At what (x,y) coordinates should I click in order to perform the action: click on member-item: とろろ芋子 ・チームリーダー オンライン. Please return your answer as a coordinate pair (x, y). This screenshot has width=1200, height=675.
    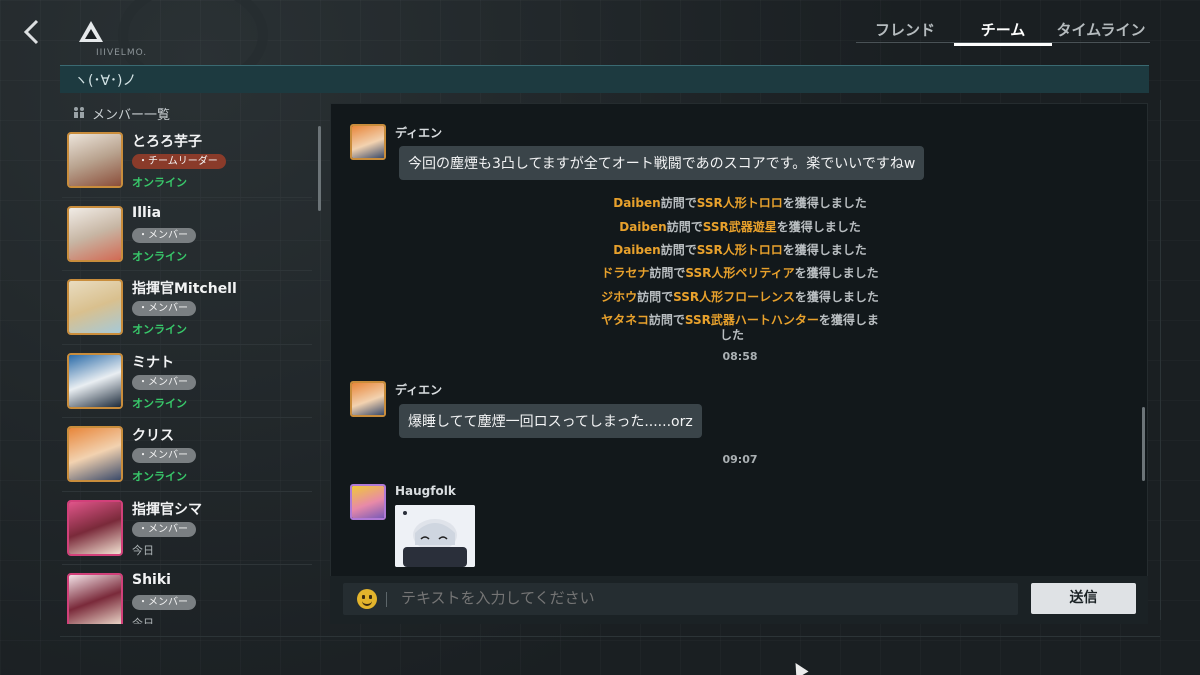
    Looking at the image, I should click on (187, 161).